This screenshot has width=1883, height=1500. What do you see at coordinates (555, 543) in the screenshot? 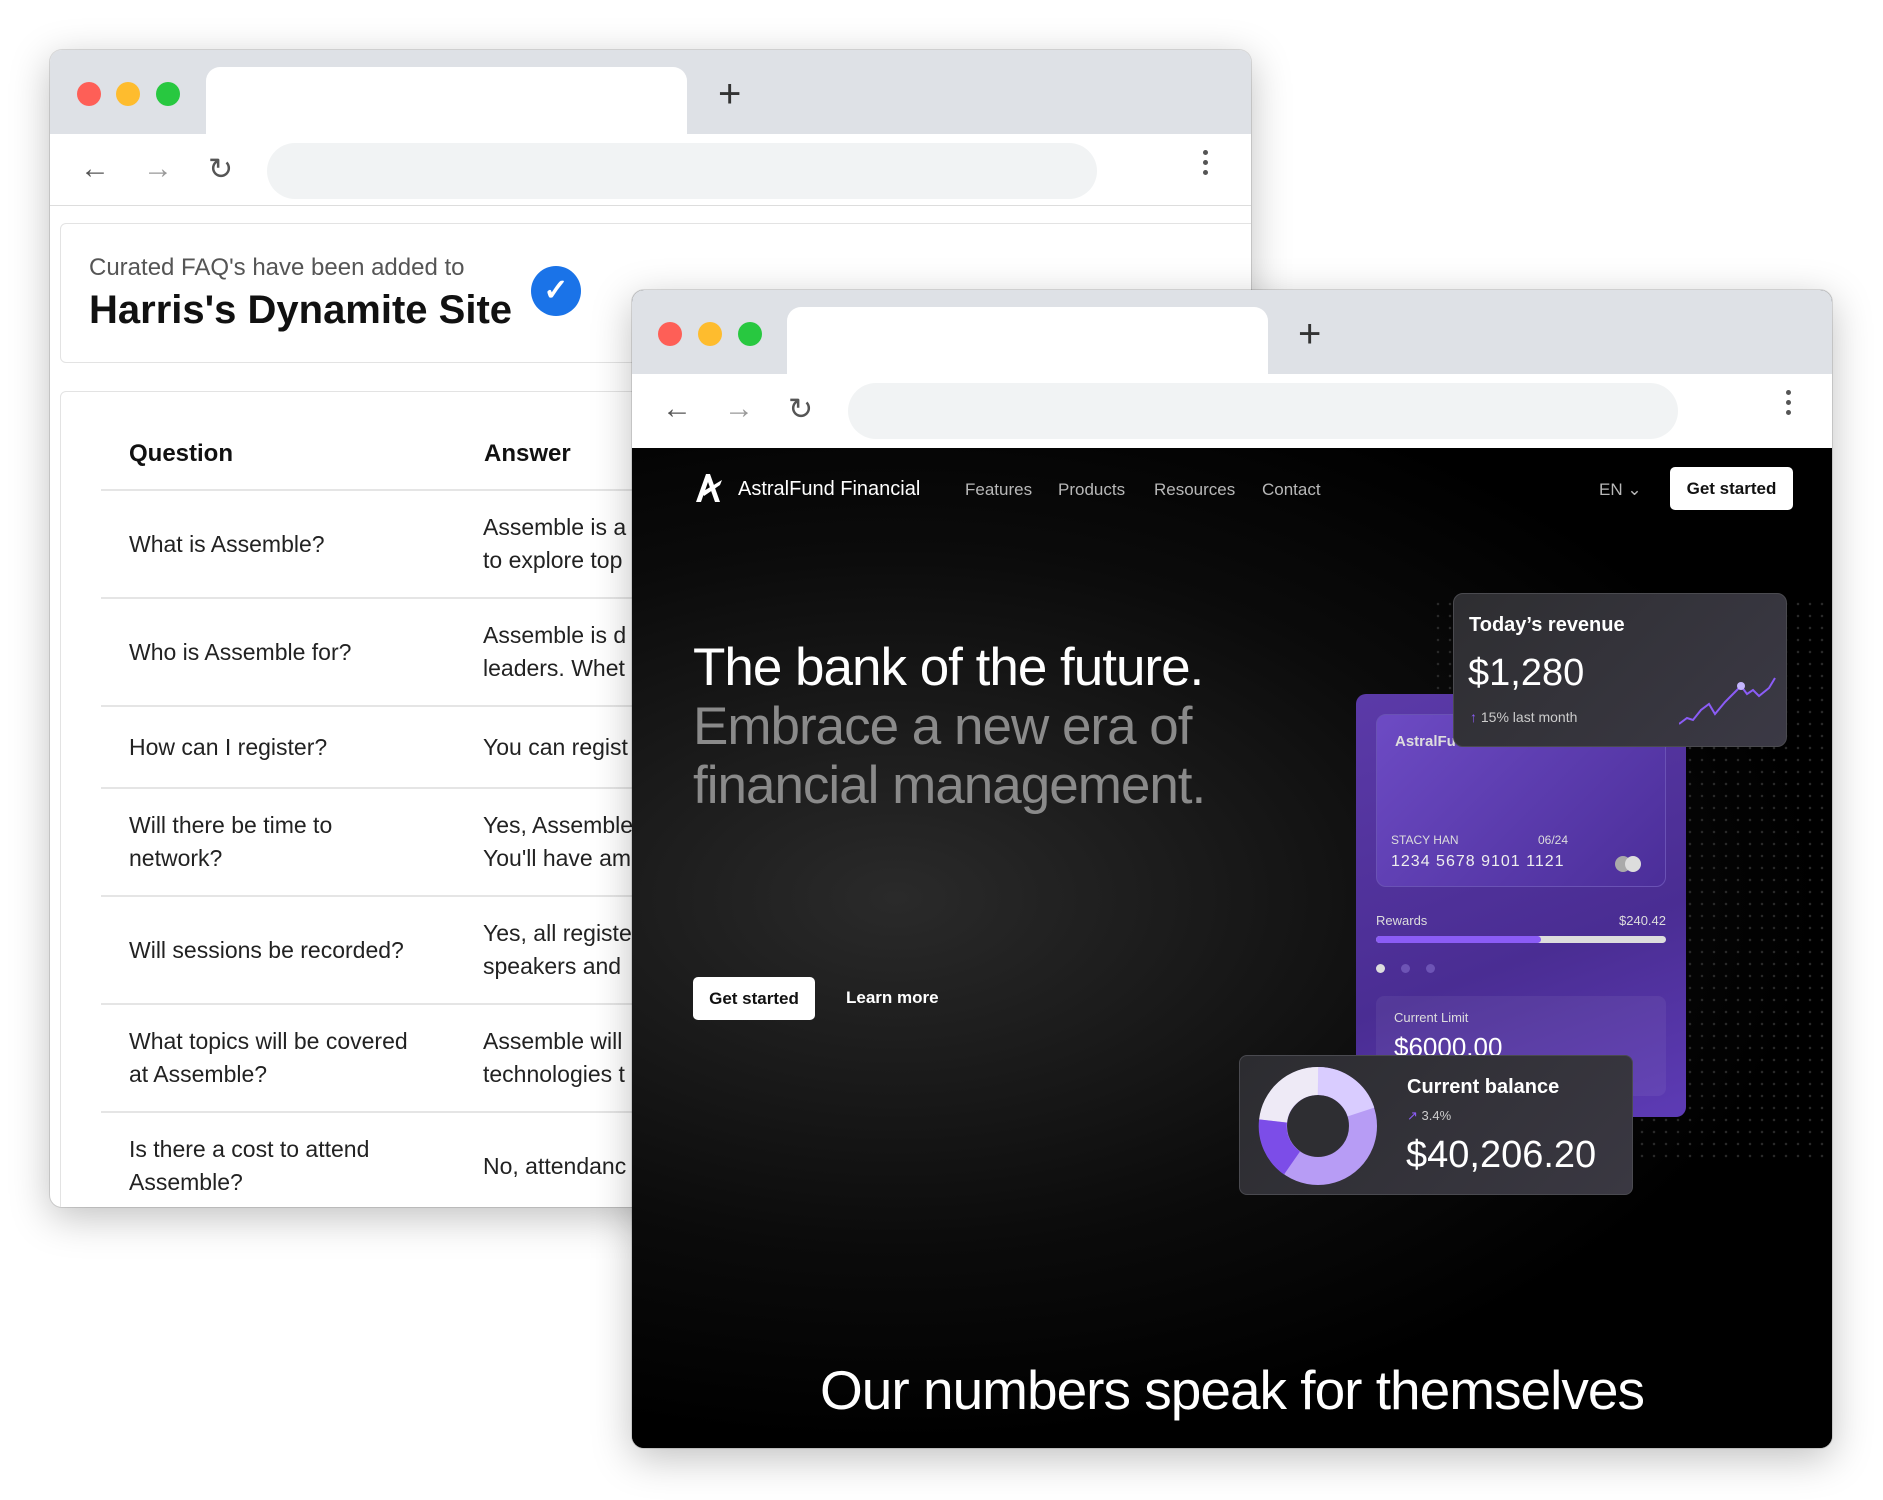
I see `answer-cell: Assemble is a to explore top` at bounding box center [555, 543].